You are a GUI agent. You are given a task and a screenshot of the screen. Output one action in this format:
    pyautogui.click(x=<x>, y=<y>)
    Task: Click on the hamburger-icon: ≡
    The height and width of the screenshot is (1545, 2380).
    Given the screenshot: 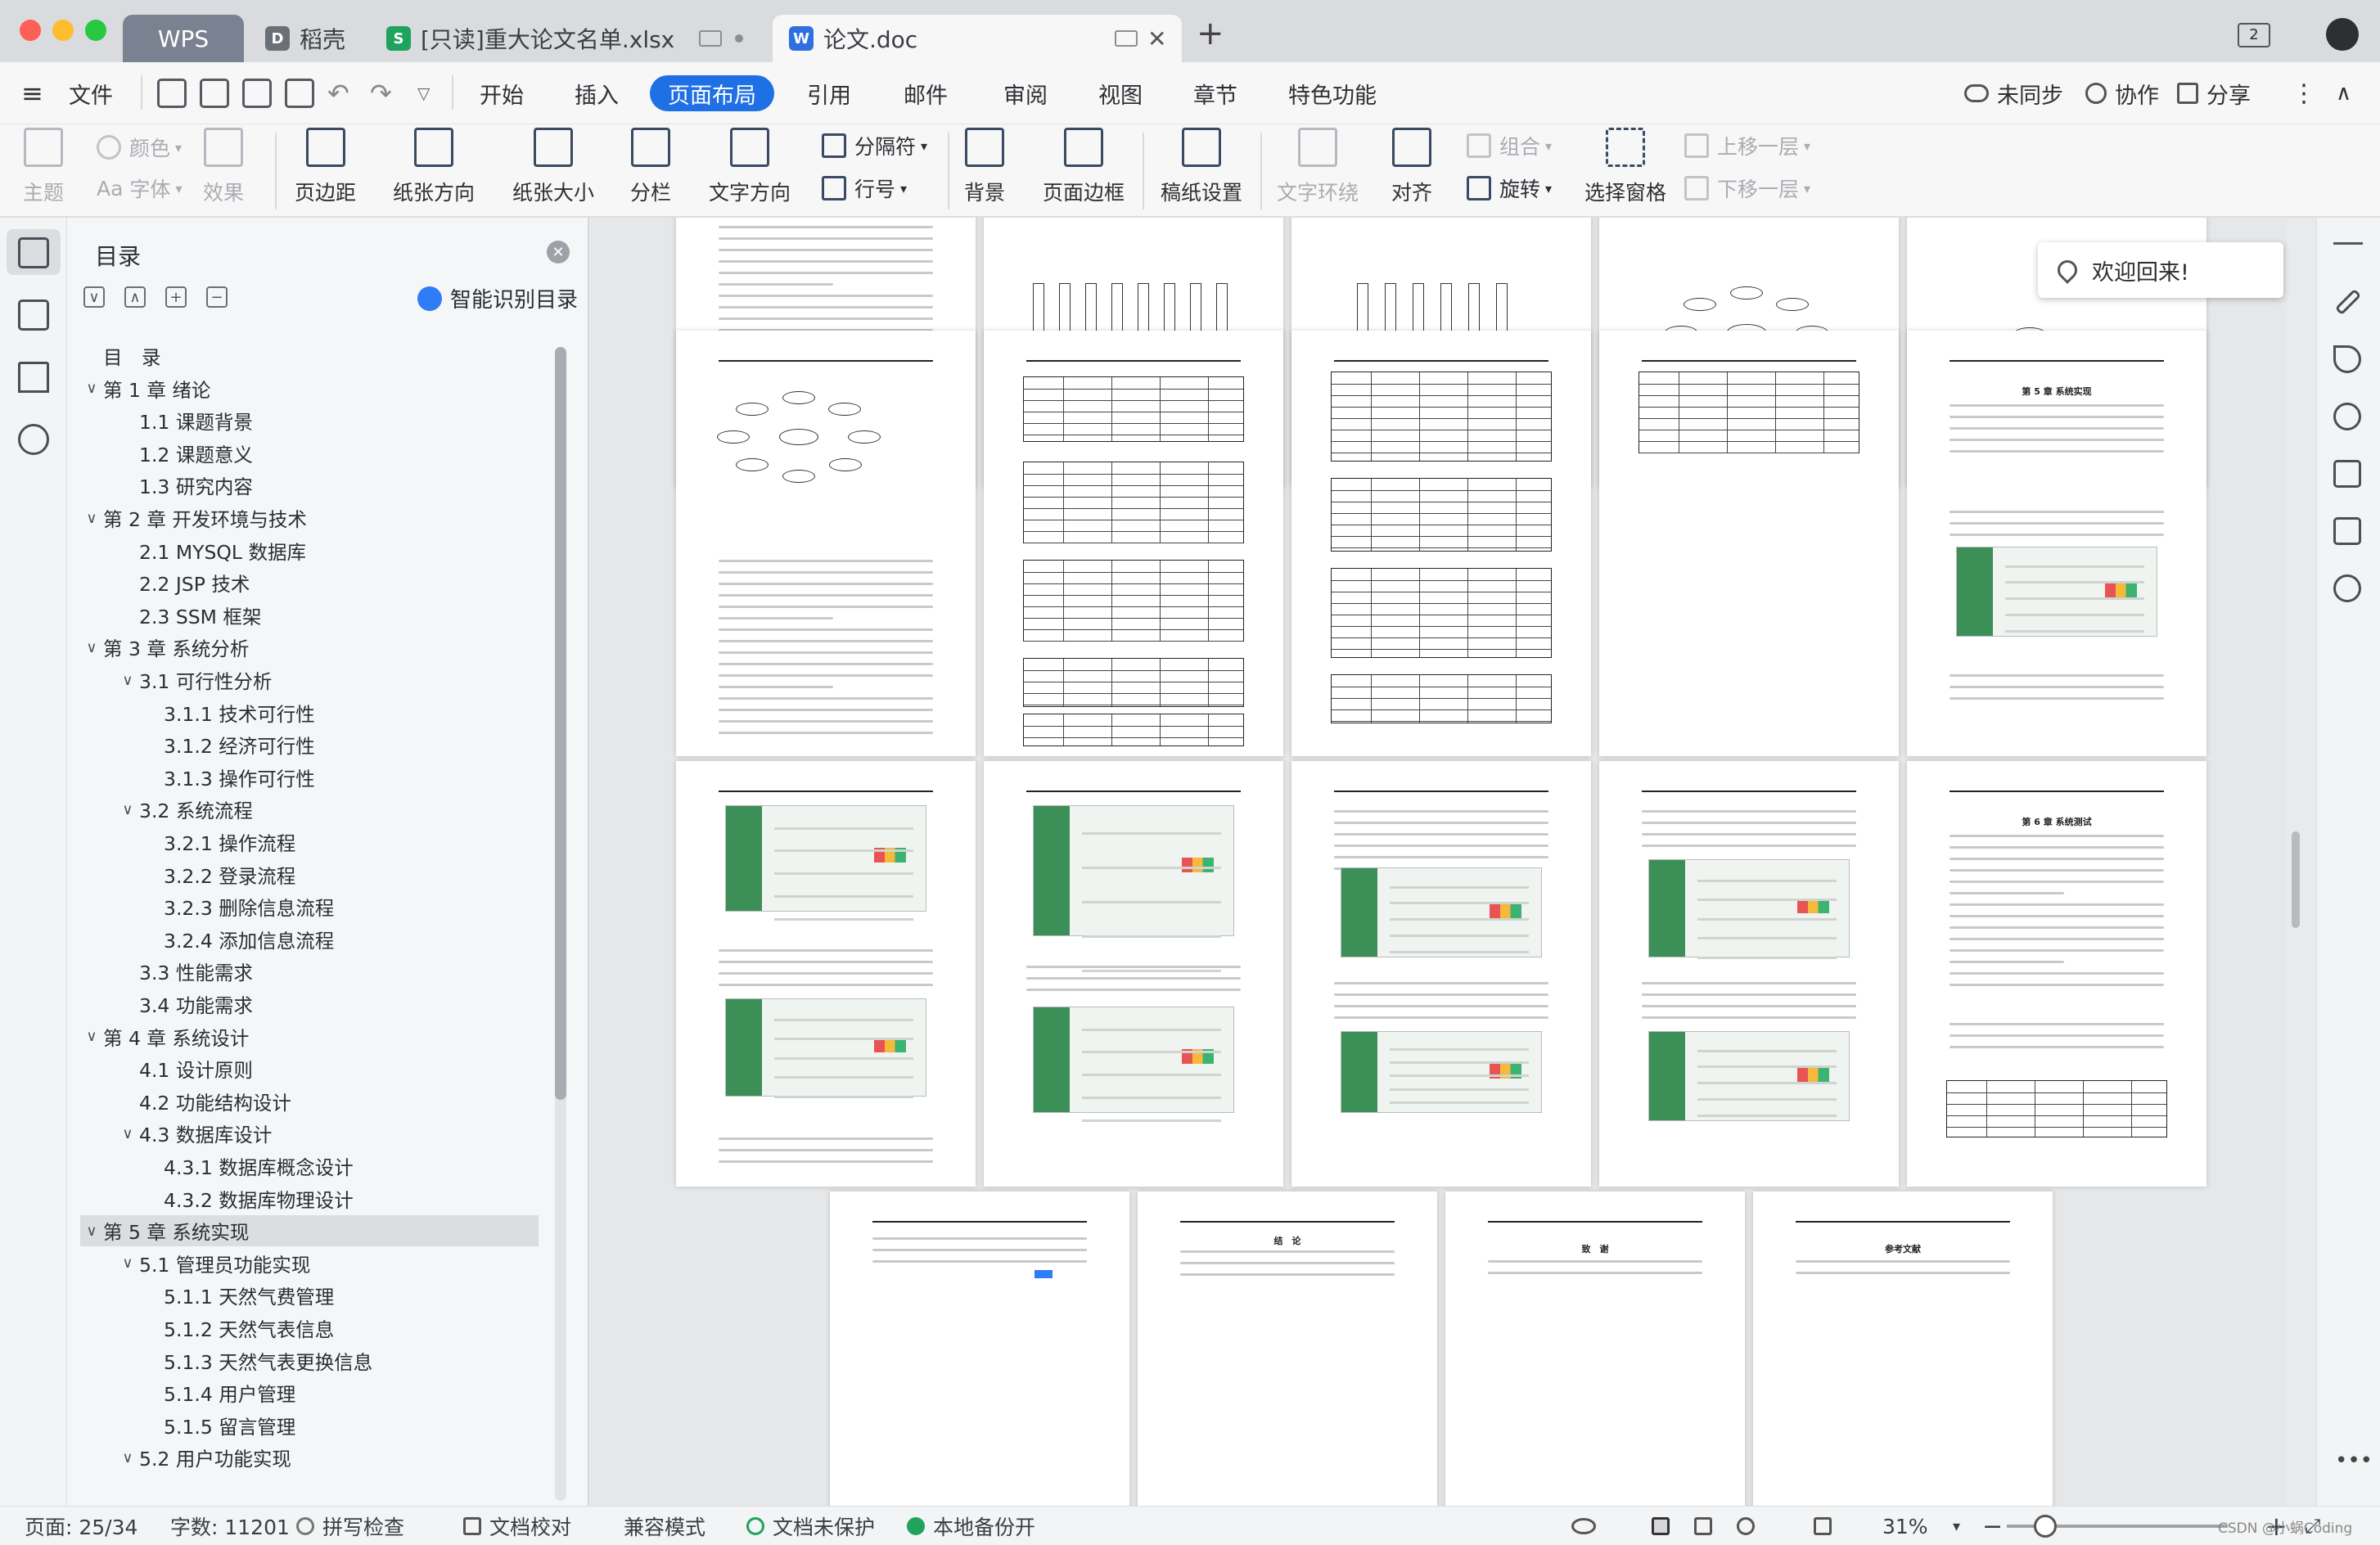 What is the action you would take?
    pyautogui.click(x=32, y=93)
    